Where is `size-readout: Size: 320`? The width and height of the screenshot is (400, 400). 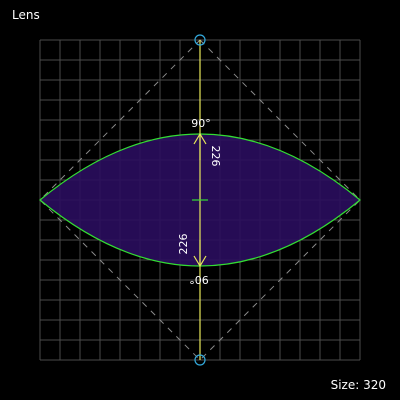 size-readout: Size: 320 is located at coordinates (358, 385).